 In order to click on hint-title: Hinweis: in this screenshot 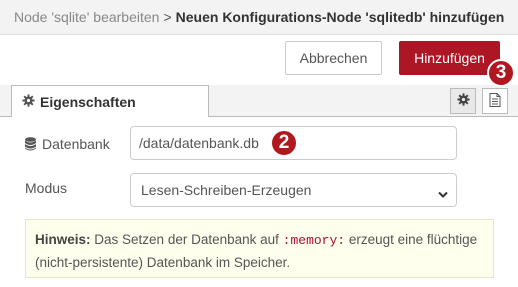, I will do `click(63, 239)`.